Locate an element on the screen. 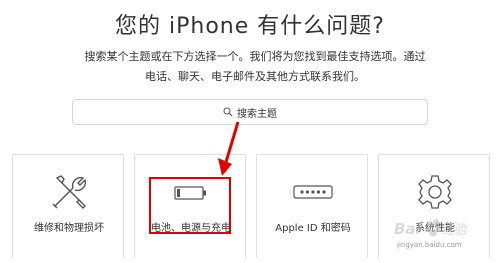 Image resolution: width=500 pixels, height=263 pixels. baidu-watermark-logo: Bai 经验 is located at coordinates (431, 228).